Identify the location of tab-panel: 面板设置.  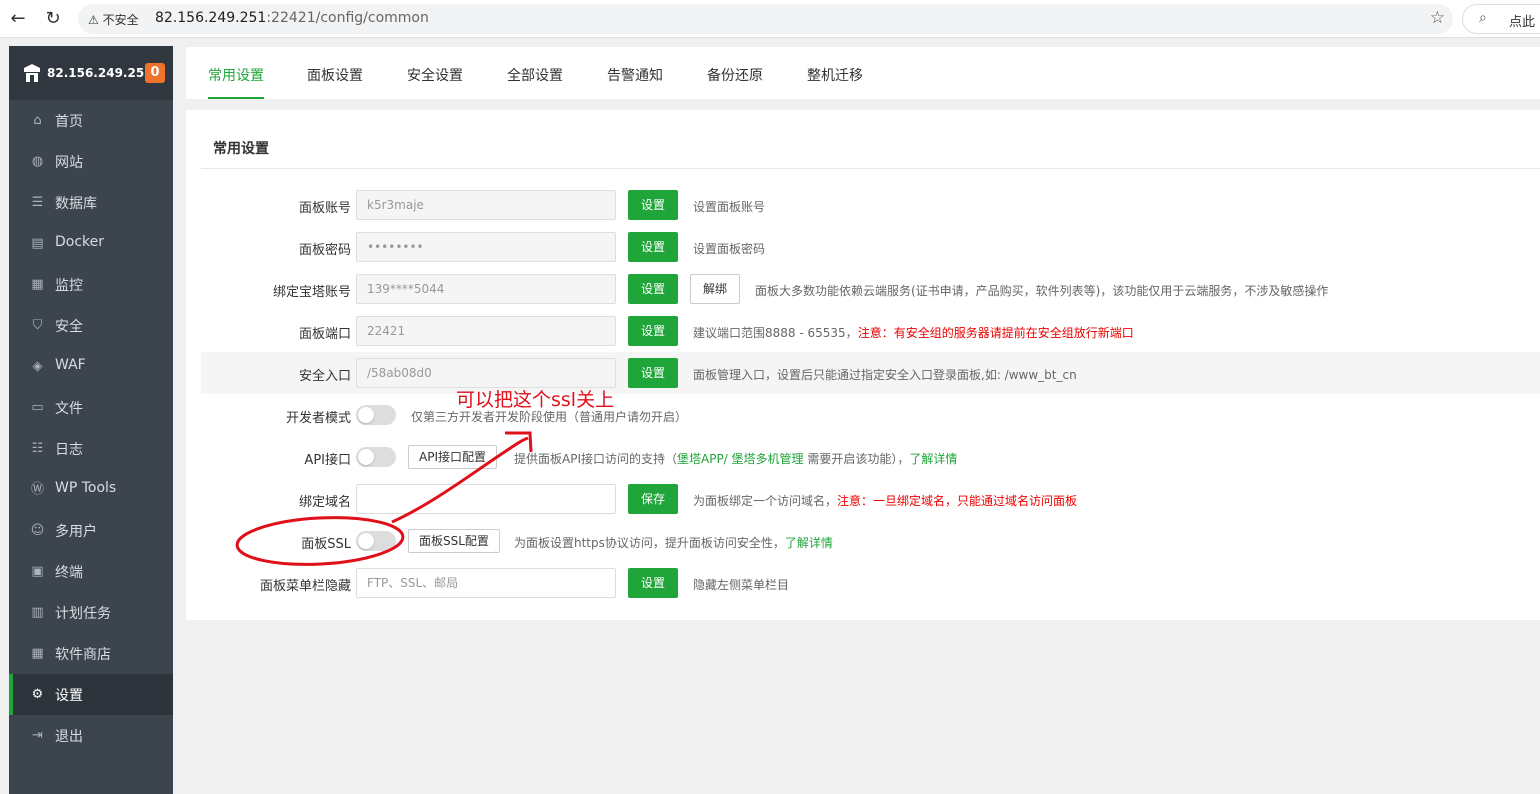
(335, 75).